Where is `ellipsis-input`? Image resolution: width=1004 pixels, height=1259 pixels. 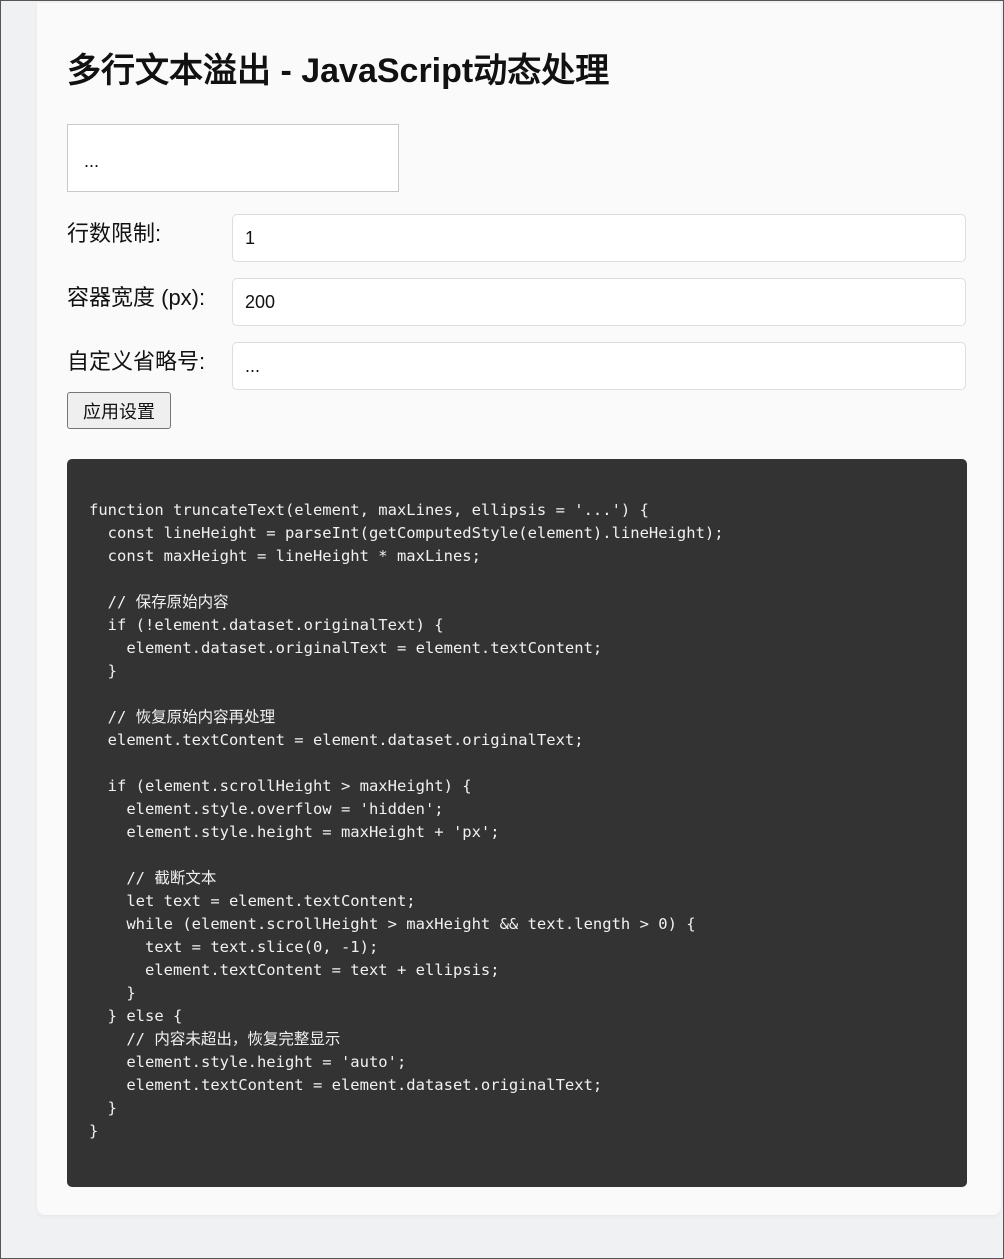
ellipsis-input is located at coordinates (599, 366).